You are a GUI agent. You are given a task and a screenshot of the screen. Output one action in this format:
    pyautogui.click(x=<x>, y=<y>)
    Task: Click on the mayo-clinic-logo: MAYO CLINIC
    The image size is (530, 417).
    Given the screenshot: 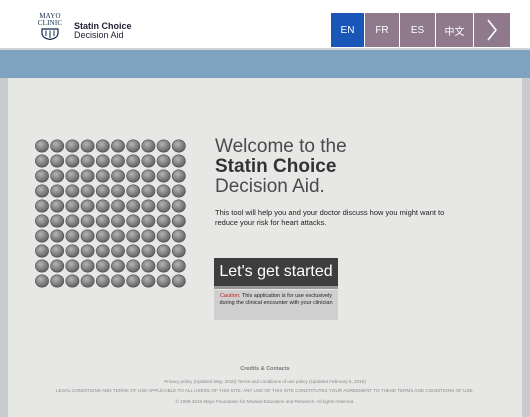 What is the action you would take?
    pyautogui.click(x=50, y=27)
    